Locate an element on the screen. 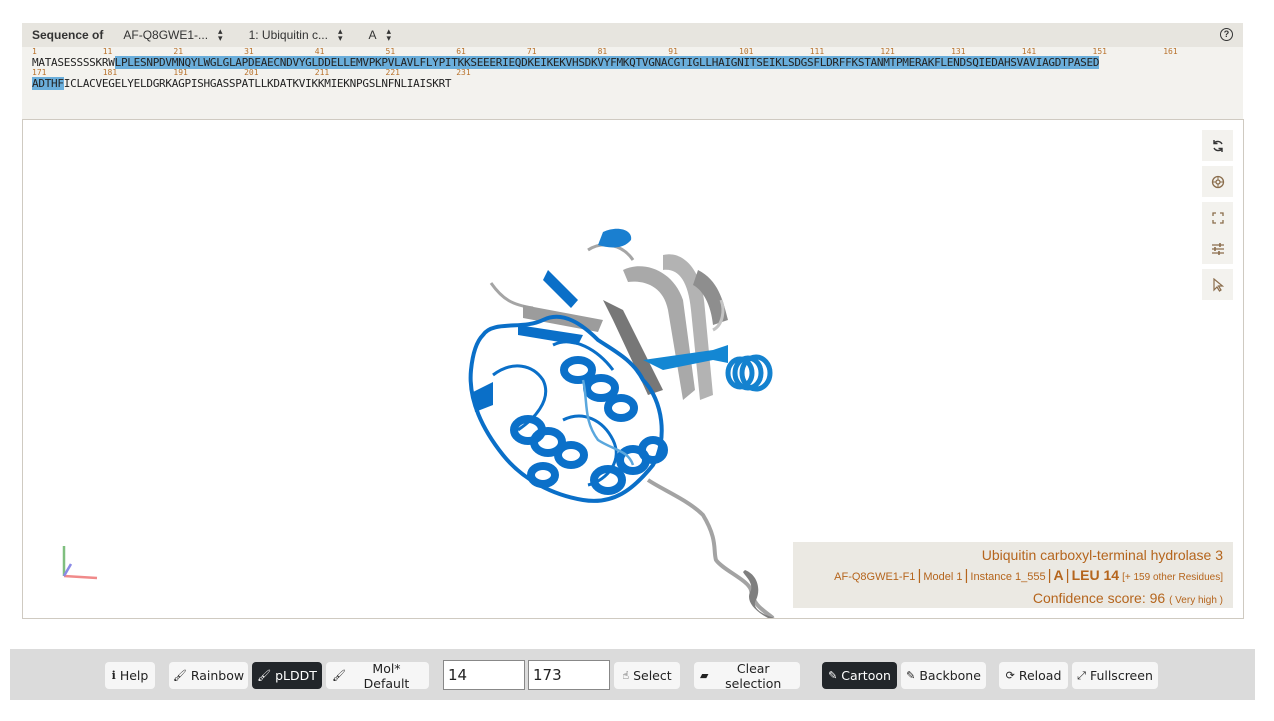 Image resolution: width=1274 pixels, height=721 pixels. tail-strand is located at coordinates (759, 594).